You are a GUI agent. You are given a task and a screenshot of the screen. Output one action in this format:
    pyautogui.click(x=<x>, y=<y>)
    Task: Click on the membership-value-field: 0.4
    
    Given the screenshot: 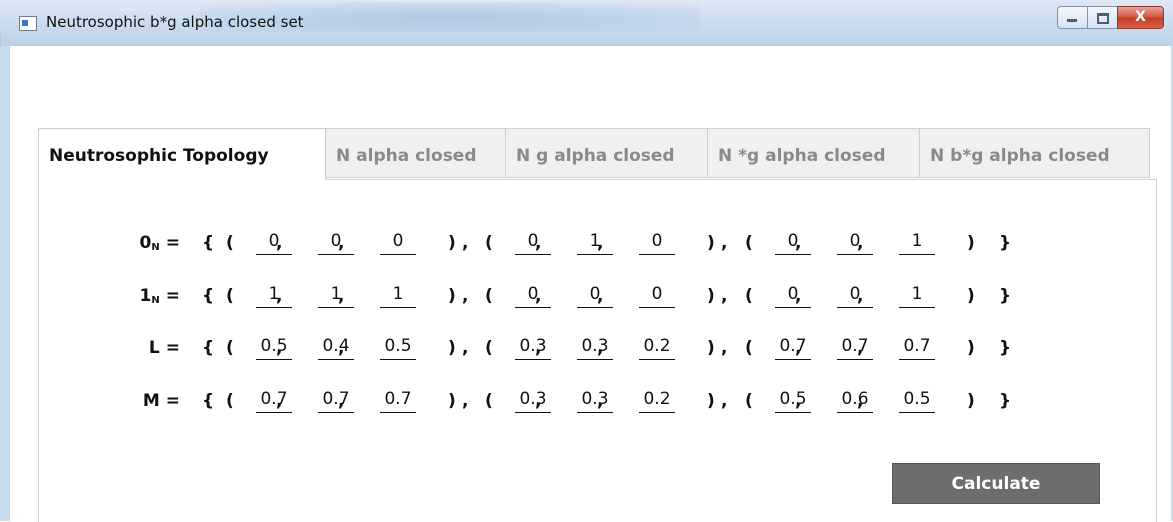 What is the action you would take?
    pyautogui.click(x=336, y=347)
    